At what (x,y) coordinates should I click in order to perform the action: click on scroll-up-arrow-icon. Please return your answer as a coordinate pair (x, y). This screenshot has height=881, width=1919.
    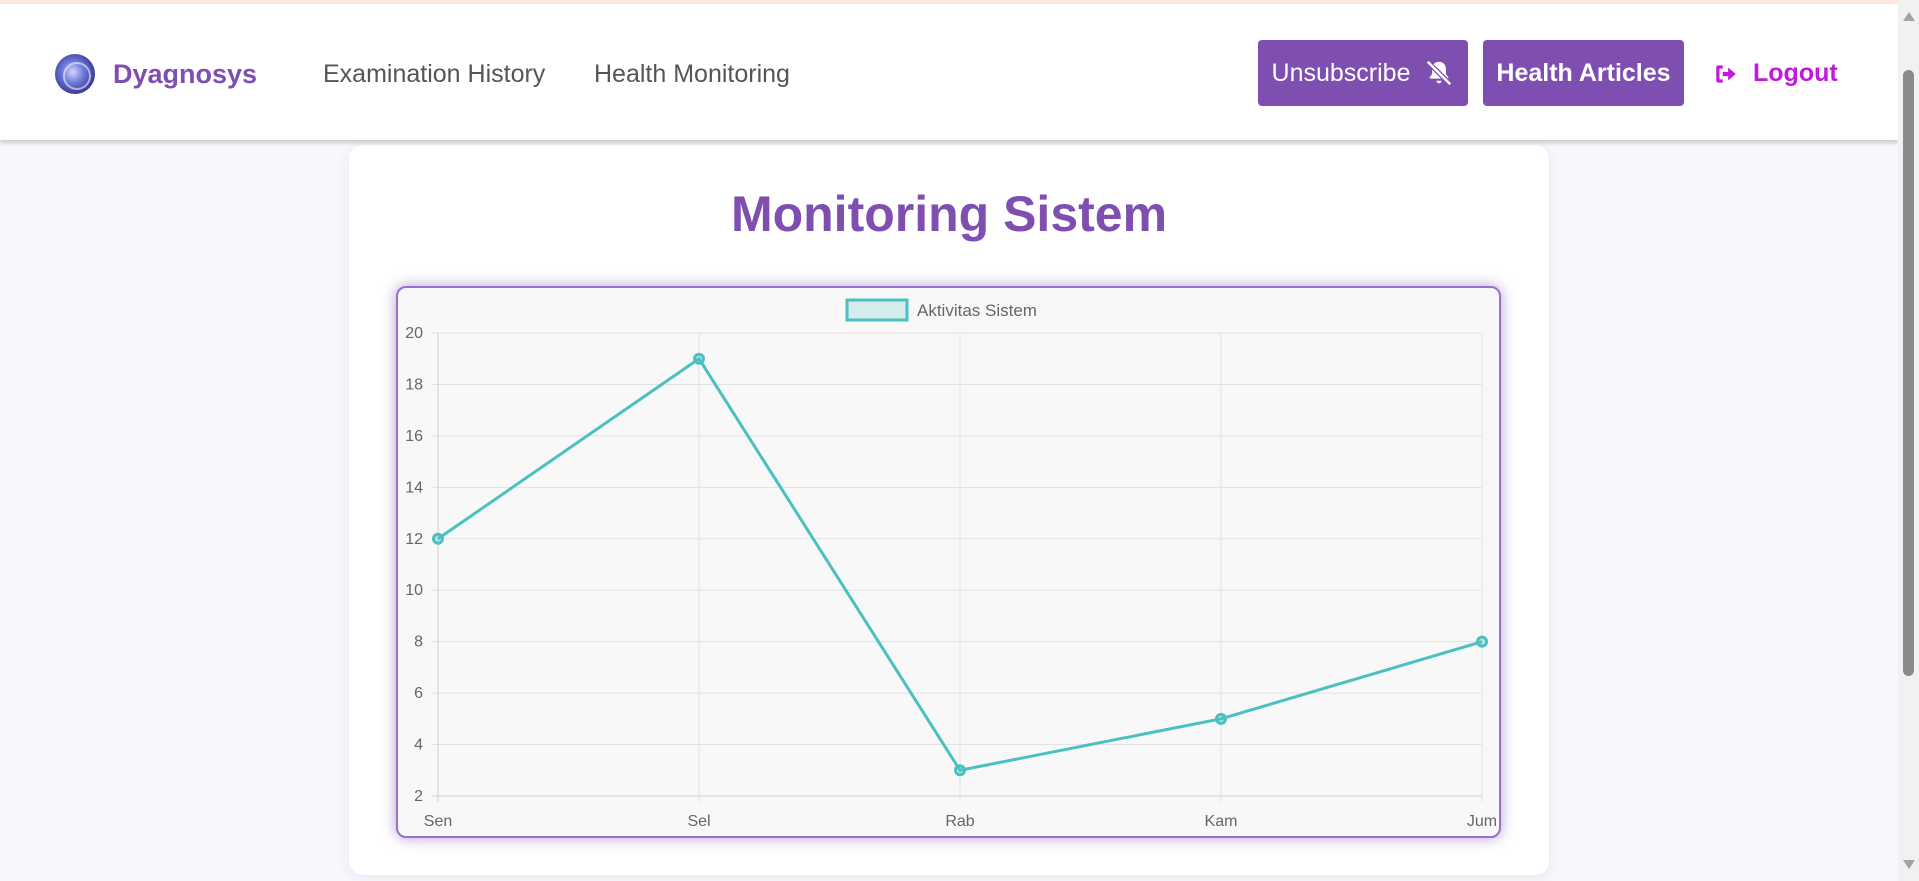
    Looking at the image, I should click on (1909, 16).